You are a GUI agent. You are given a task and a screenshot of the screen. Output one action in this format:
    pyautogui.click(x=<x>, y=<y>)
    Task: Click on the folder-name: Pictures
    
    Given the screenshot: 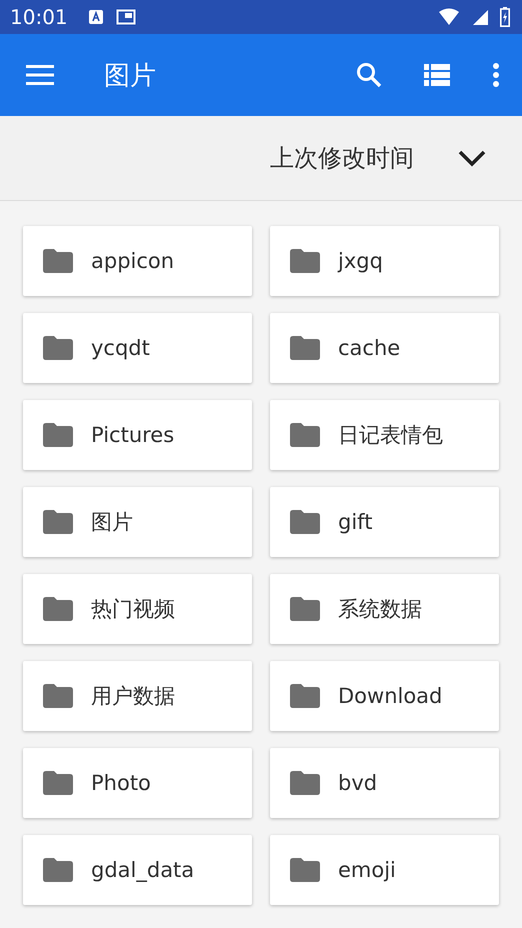 What is the action you would take?
    pyautogui.click(x=132, y=435)
    